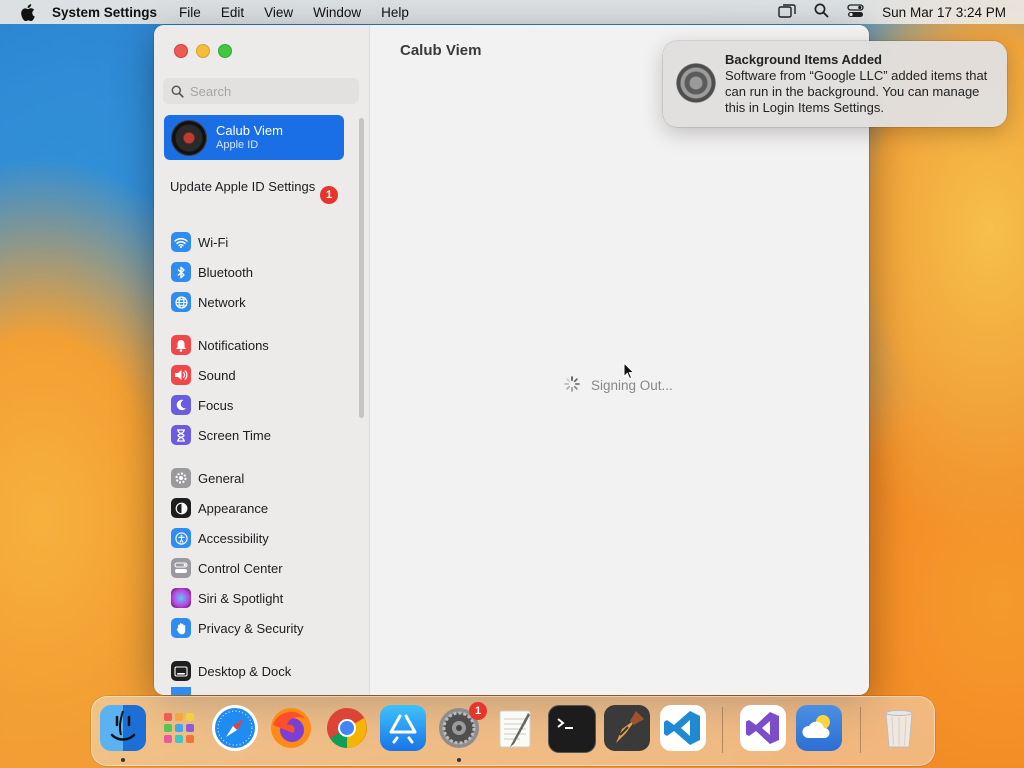 The height and width of the screenshot is (768, 1024). Describe the element at coordinates (181, 598) in the screenshot. I see `siri-icon` at that location.